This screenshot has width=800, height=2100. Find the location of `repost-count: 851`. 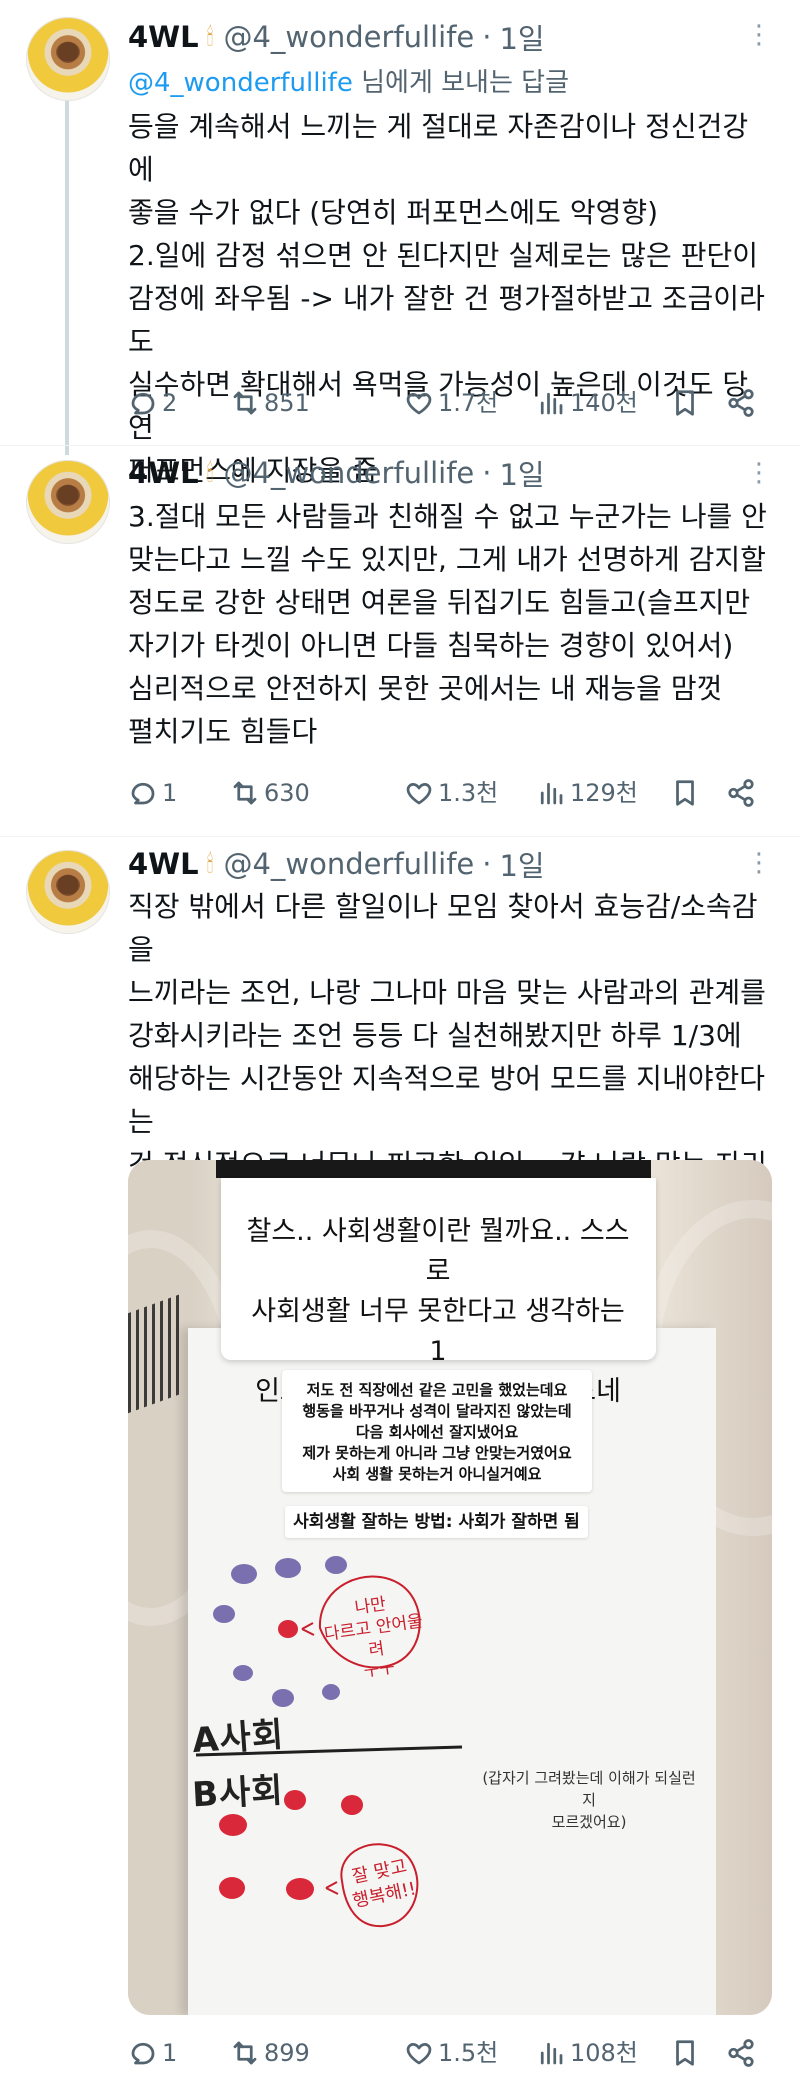

repost-count: 851 is located at coordinates (287, 403).